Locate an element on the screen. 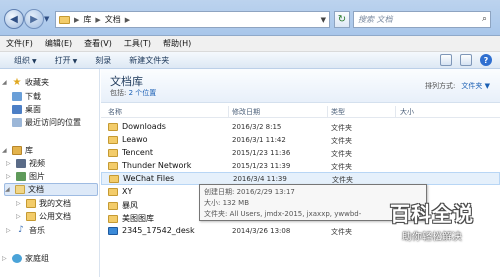 The width and height of the screenshot is (500, 277). file-name-cell: WeChat Files is located at coordinates (141, 178).